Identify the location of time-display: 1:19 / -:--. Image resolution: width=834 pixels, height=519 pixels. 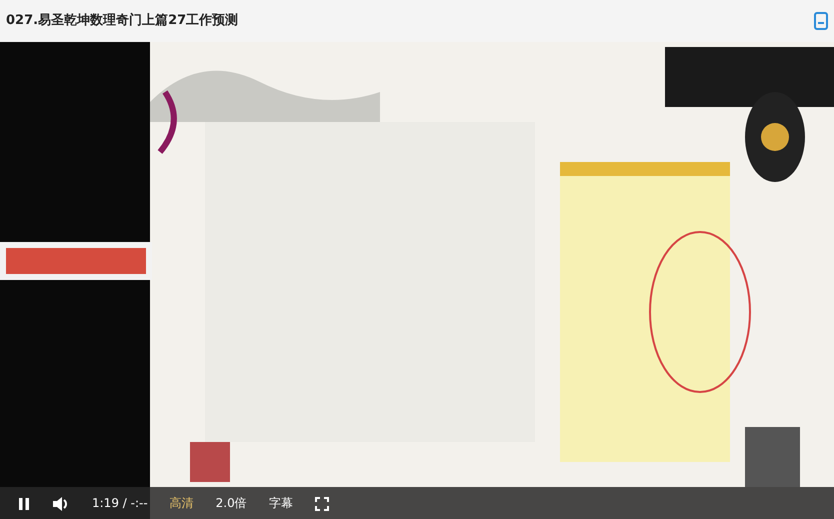
(120, 503).